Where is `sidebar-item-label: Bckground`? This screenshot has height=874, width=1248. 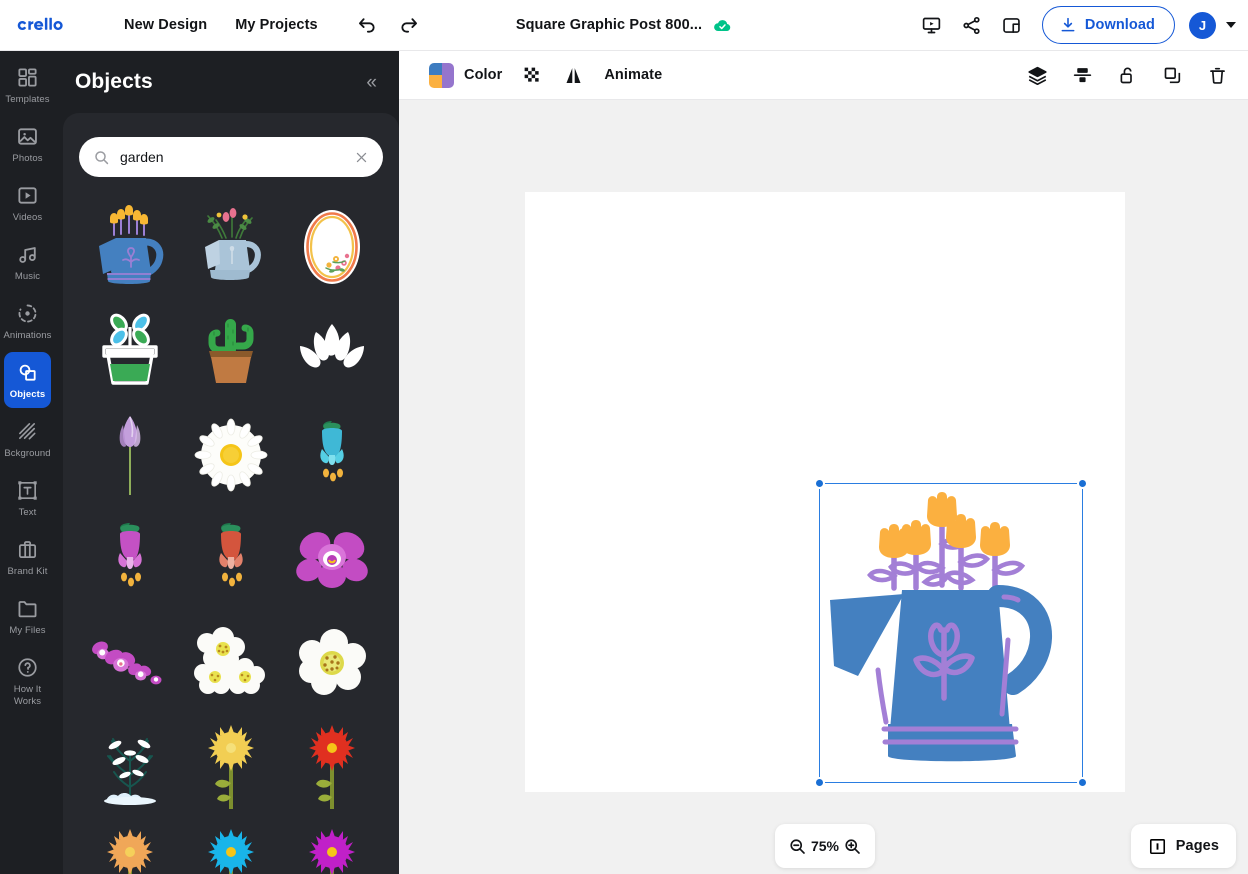
sidebar-item-label: Bckground is located at coordinates (27, 453).